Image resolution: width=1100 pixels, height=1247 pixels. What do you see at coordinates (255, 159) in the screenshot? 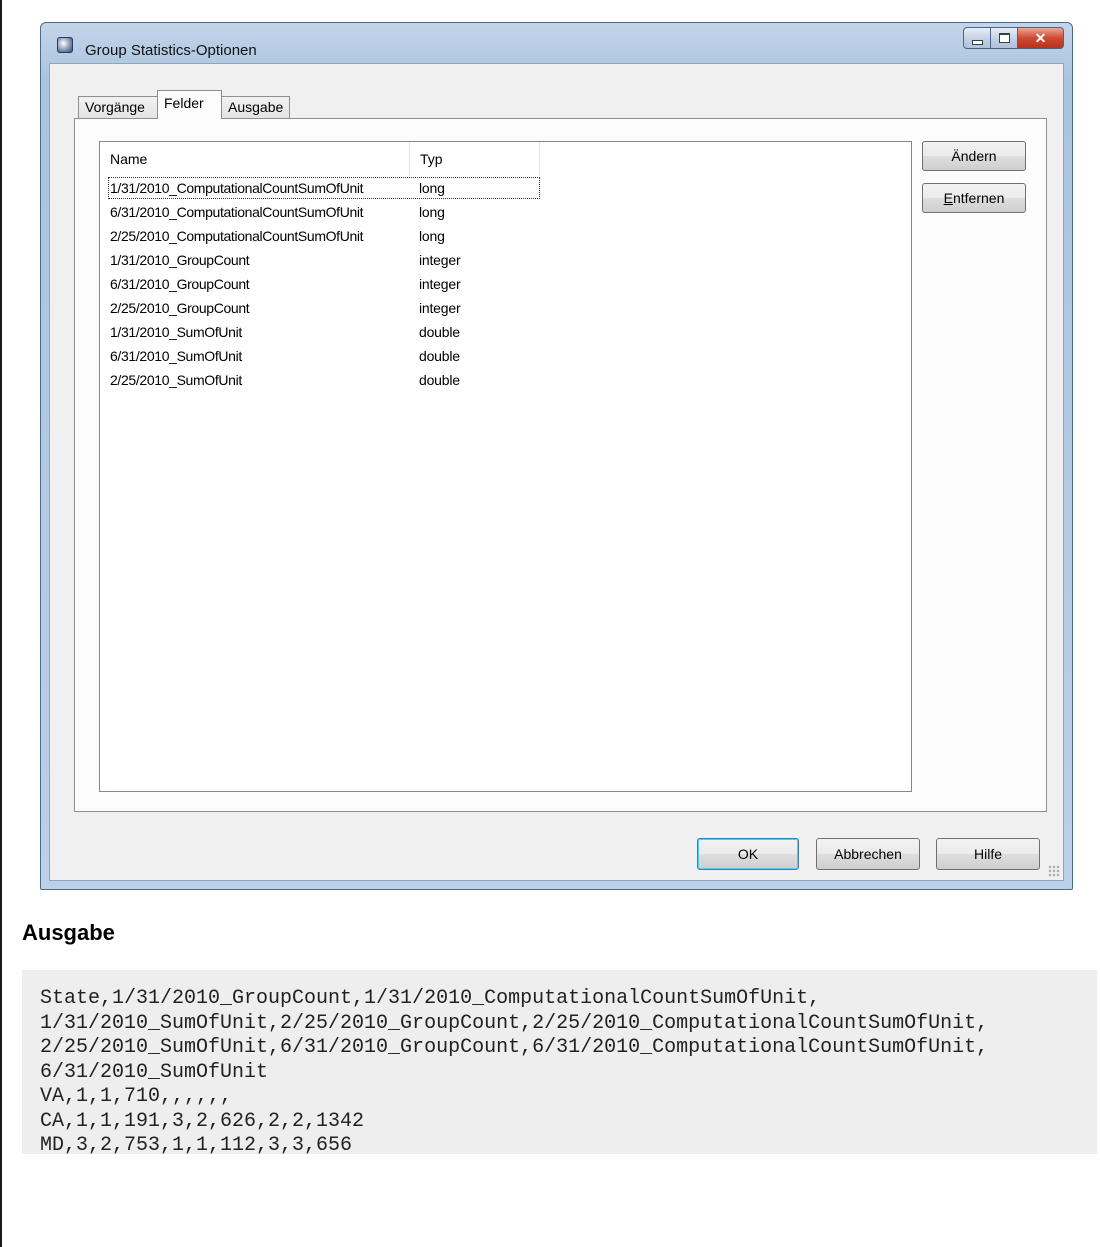
I see `column-header-name: Name` at bounding box center [255, 159].